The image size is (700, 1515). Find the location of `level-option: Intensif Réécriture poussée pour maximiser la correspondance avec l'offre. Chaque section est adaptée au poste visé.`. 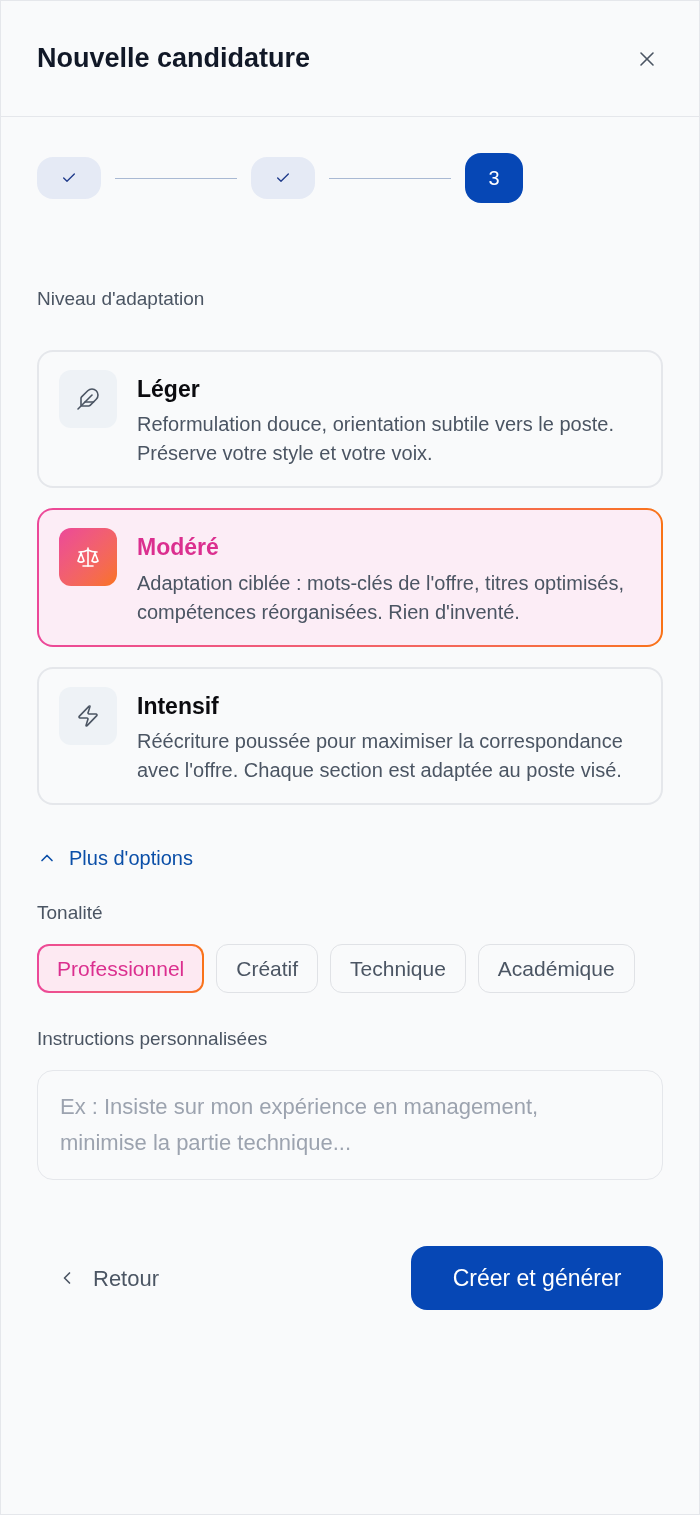

level-option: Intensif Réécriture poussée pour maximiser la correspondance avec l'offre. Chaque section est adaptée au poste visé. is located at coordinates (350, 735).